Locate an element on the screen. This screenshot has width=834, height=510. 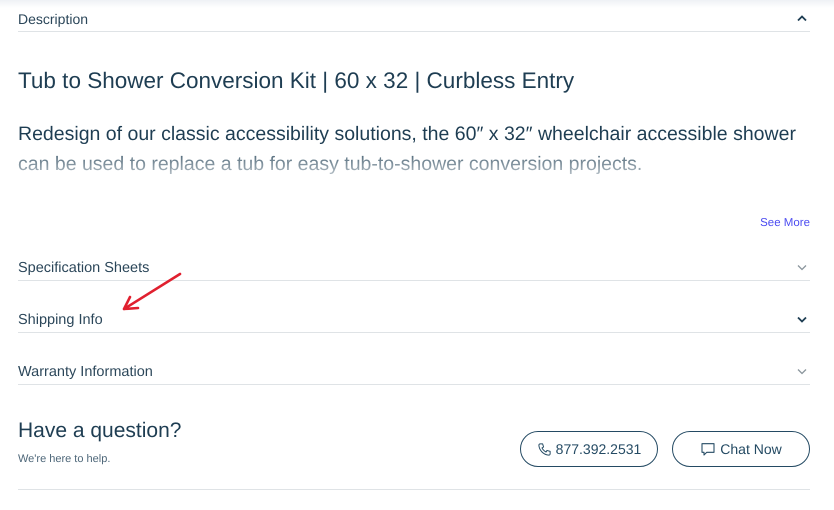
question-heading: Have a question? is located at coordinates (100, 431).